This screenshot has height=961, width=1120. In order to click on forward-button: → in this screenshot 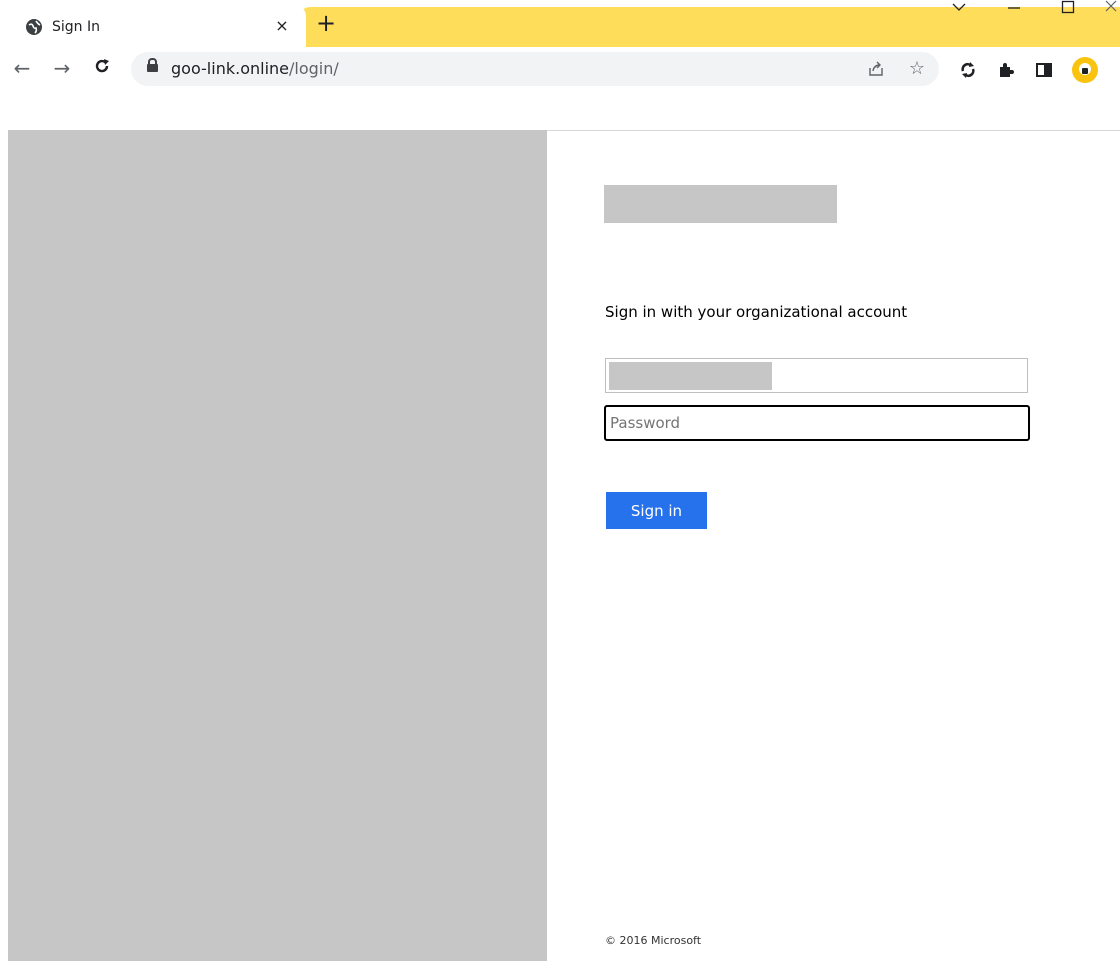, I will do `click(62, 68)`.